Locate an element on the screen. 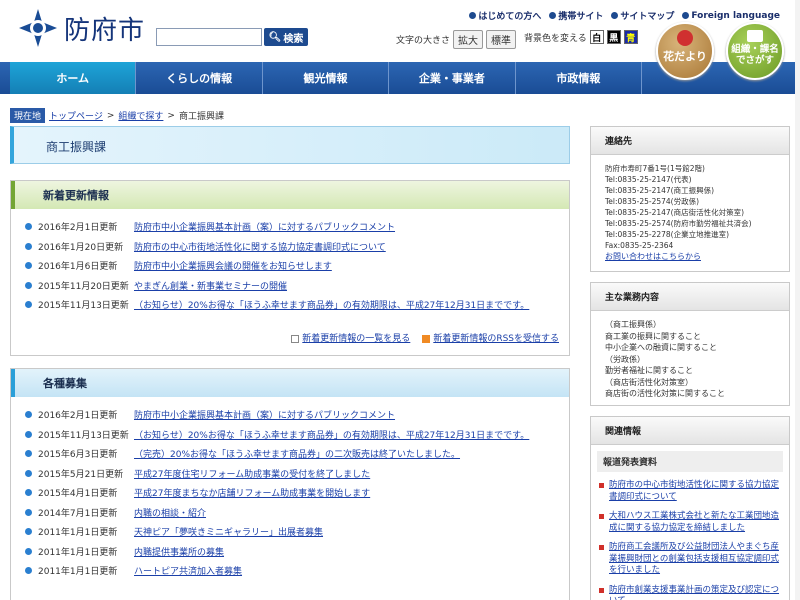 The width and height of the screenshot is (800, 600). bg-black-button: 黒 is located at coordinates (613, 37).